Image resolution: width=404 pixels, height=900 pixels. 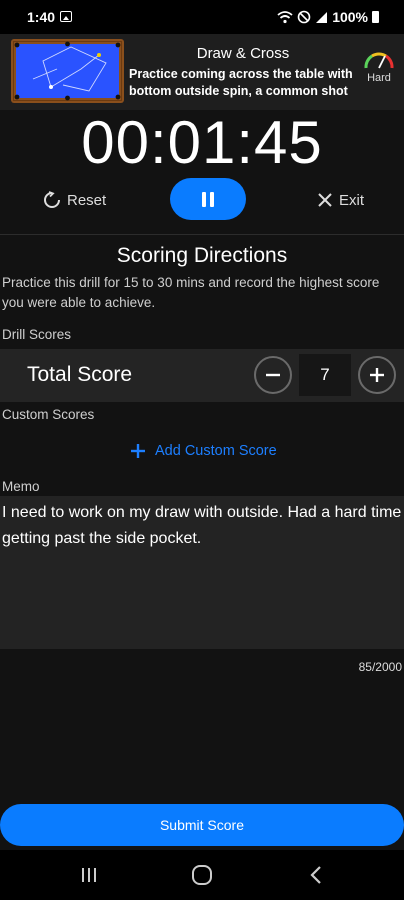 What do you see at coordinates (243, 53) in the screenshot?
I see `drill-title: Draw & Cross` at bounding box center [243, 53].